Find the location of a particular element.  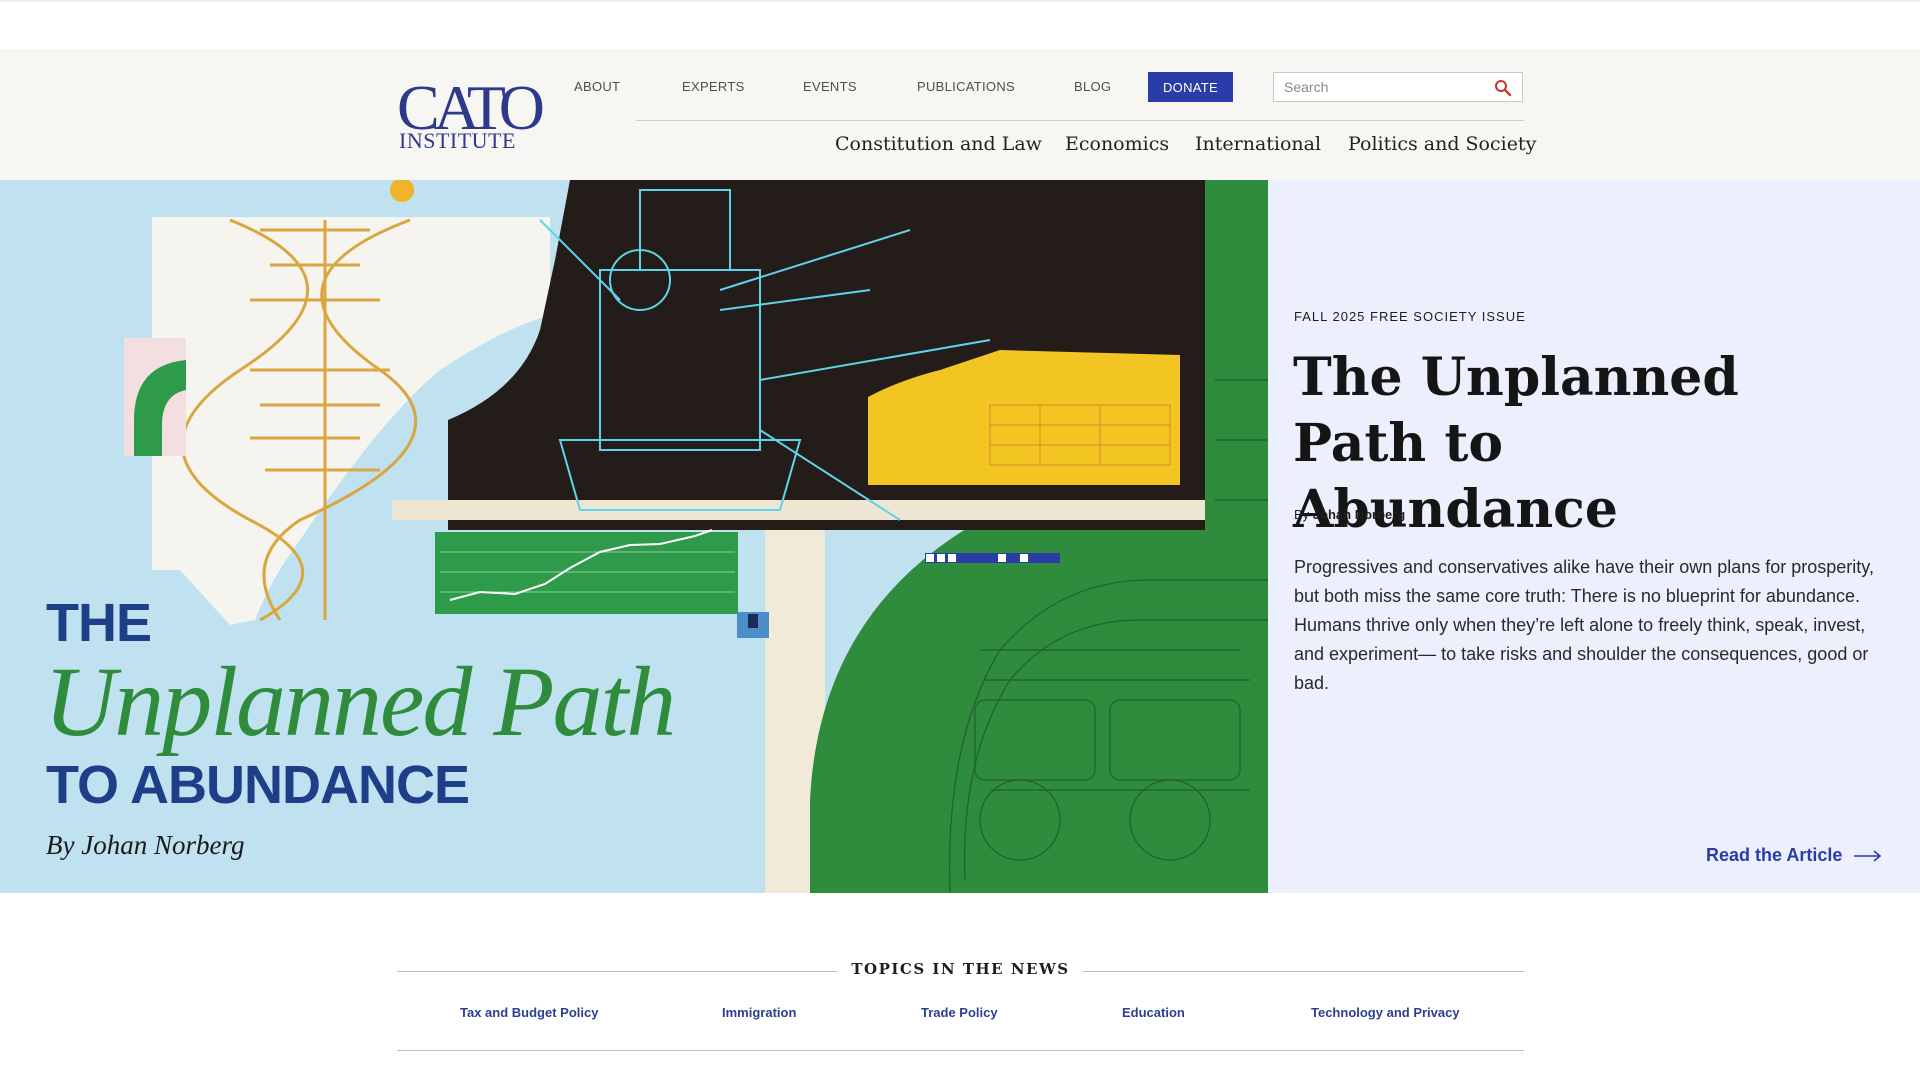

read-article-link: Read the Article is located at coordinates (1794, 855).